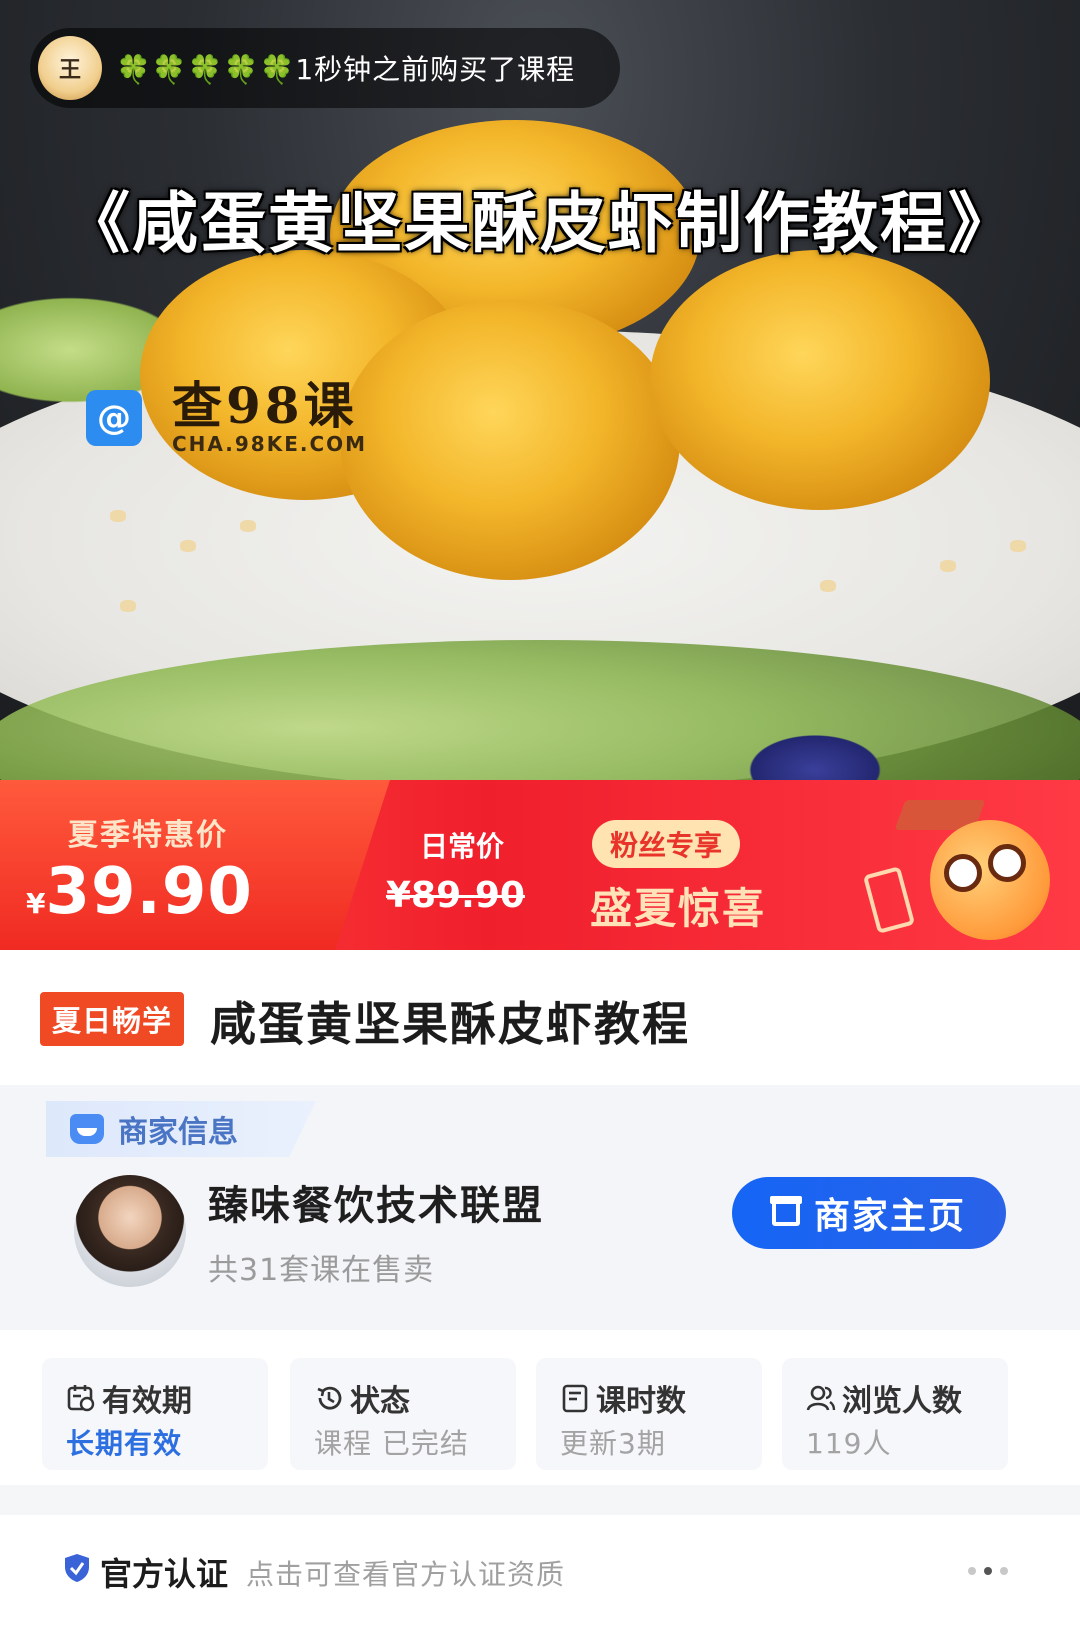 The height and width of the screenshot is (1630, 1080). What do you see at coordinates (149, 892) in the screenshot?
I see `sale-price-value: 39.90` at bounding box center [149, 892].